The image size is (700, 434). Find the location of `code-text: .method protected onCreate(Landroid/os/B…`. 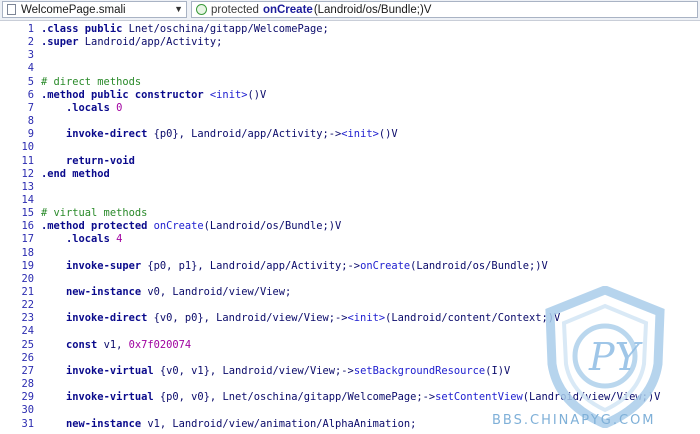

code-text: .method protected onCreate(Landroid/os/B… is located at coordinates (191, 226).